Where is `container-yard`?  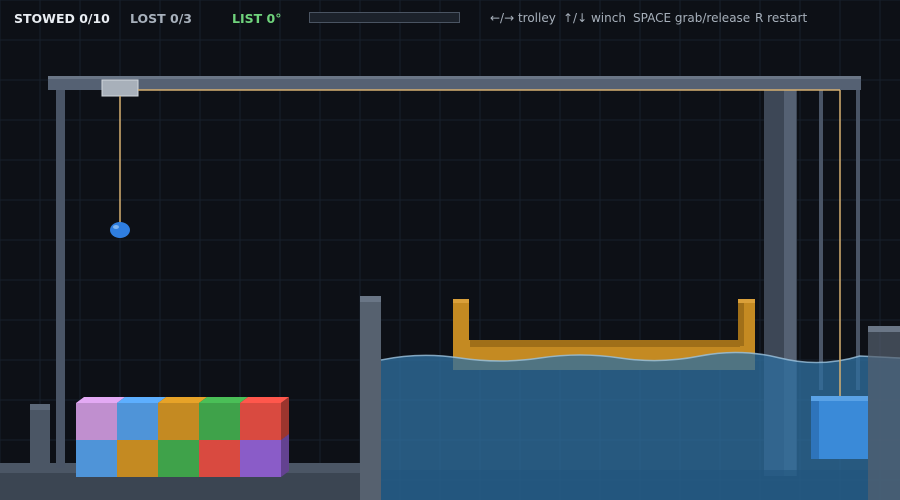
container-yard is located at coordinates (182, 437).